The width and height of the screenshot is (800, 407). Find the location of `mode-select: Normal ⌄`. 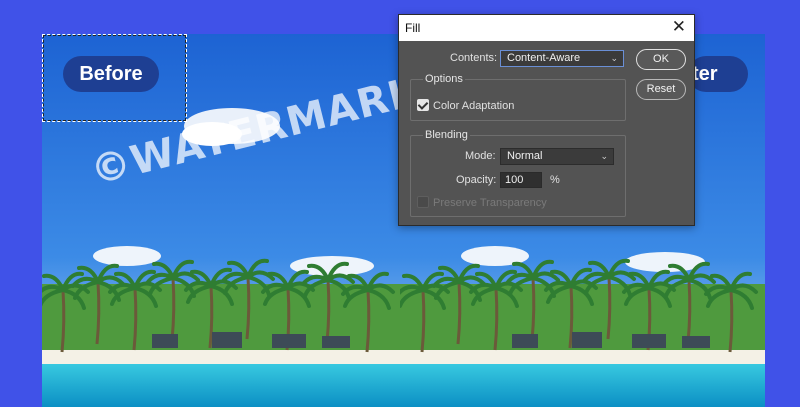

mode-select: Normal ⌄ is located at coordinates (557, 156).